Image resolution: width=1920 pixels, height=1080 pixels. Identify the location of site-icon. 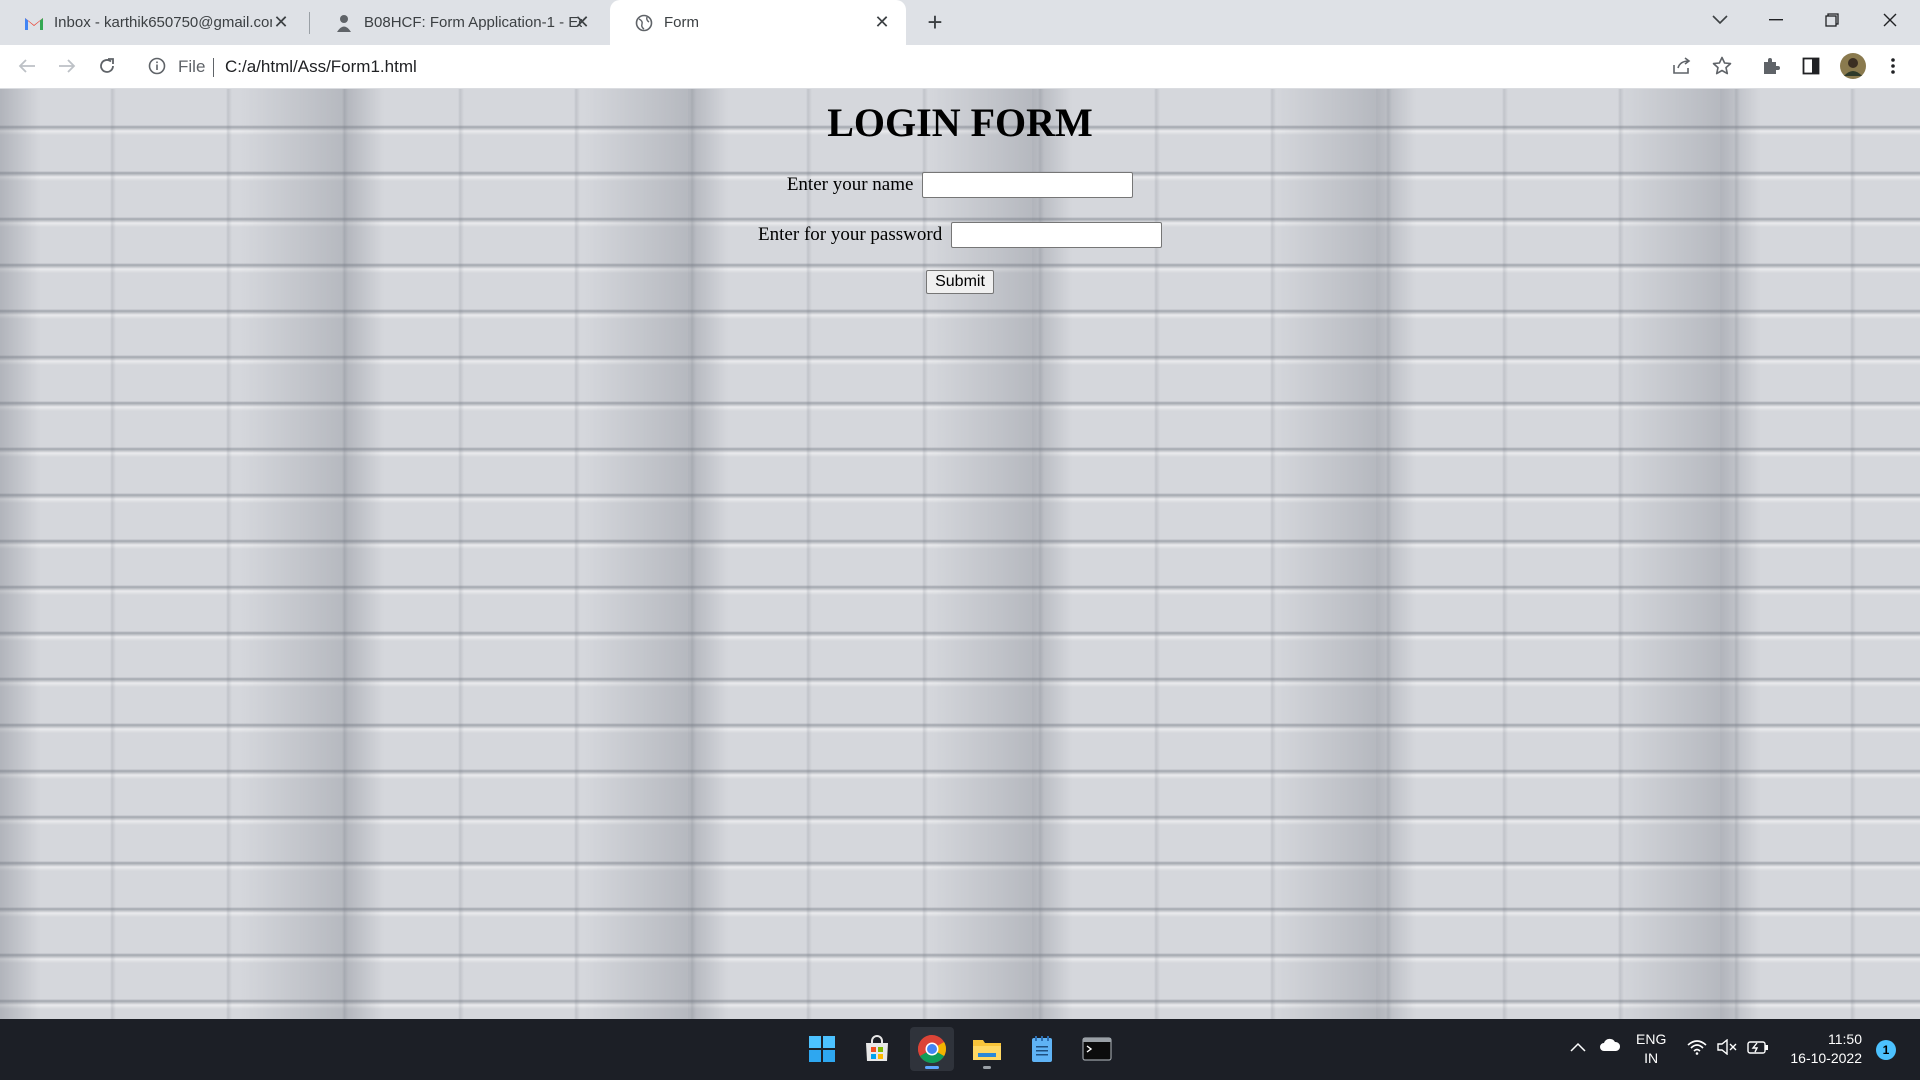
(344, 23).